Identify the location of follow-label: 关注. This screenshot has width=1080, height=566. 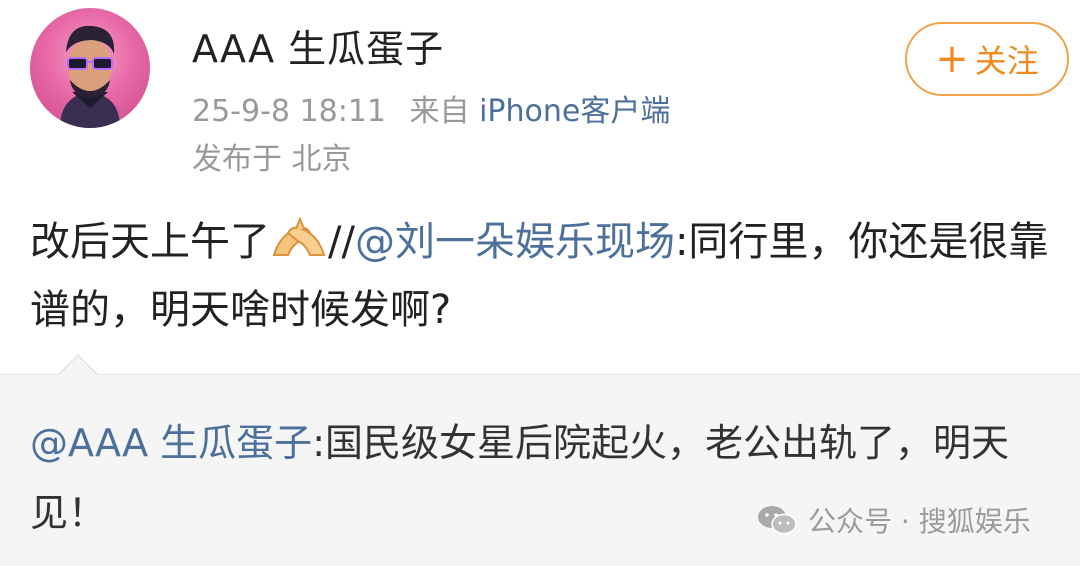
(1006, 61).